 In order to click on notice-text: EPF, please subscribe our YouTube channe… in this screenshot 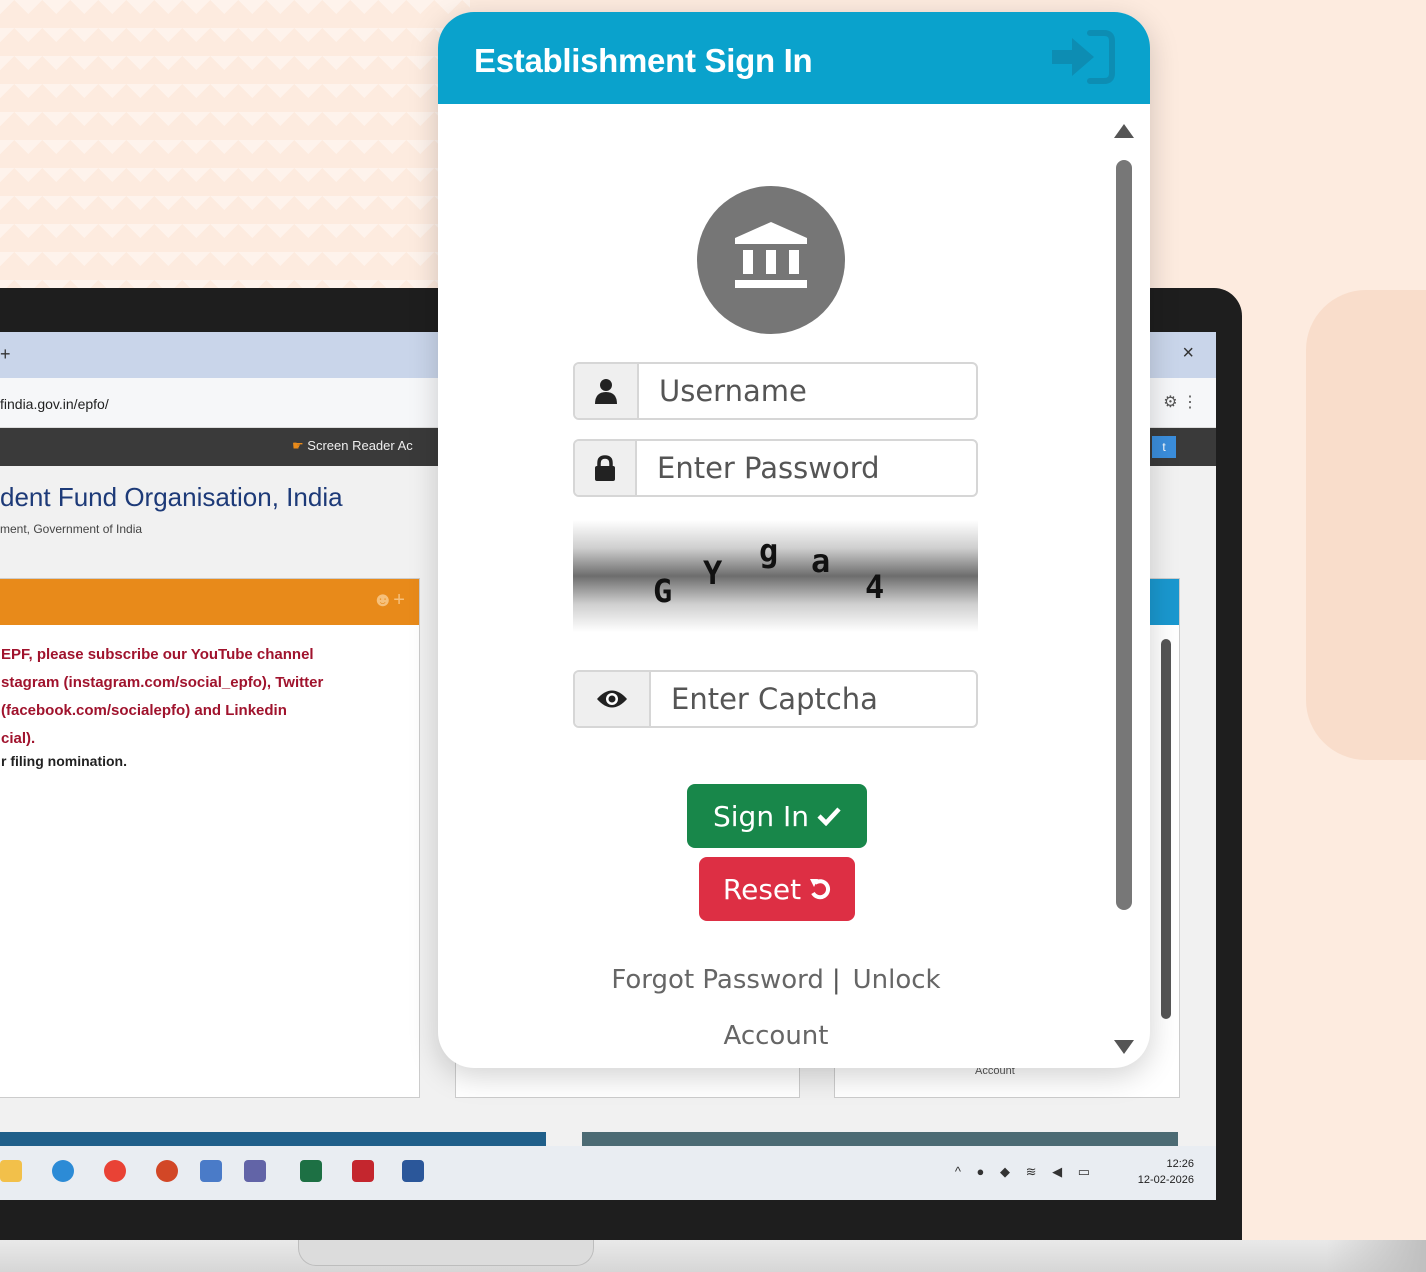, I will do `click(209, 689)`.